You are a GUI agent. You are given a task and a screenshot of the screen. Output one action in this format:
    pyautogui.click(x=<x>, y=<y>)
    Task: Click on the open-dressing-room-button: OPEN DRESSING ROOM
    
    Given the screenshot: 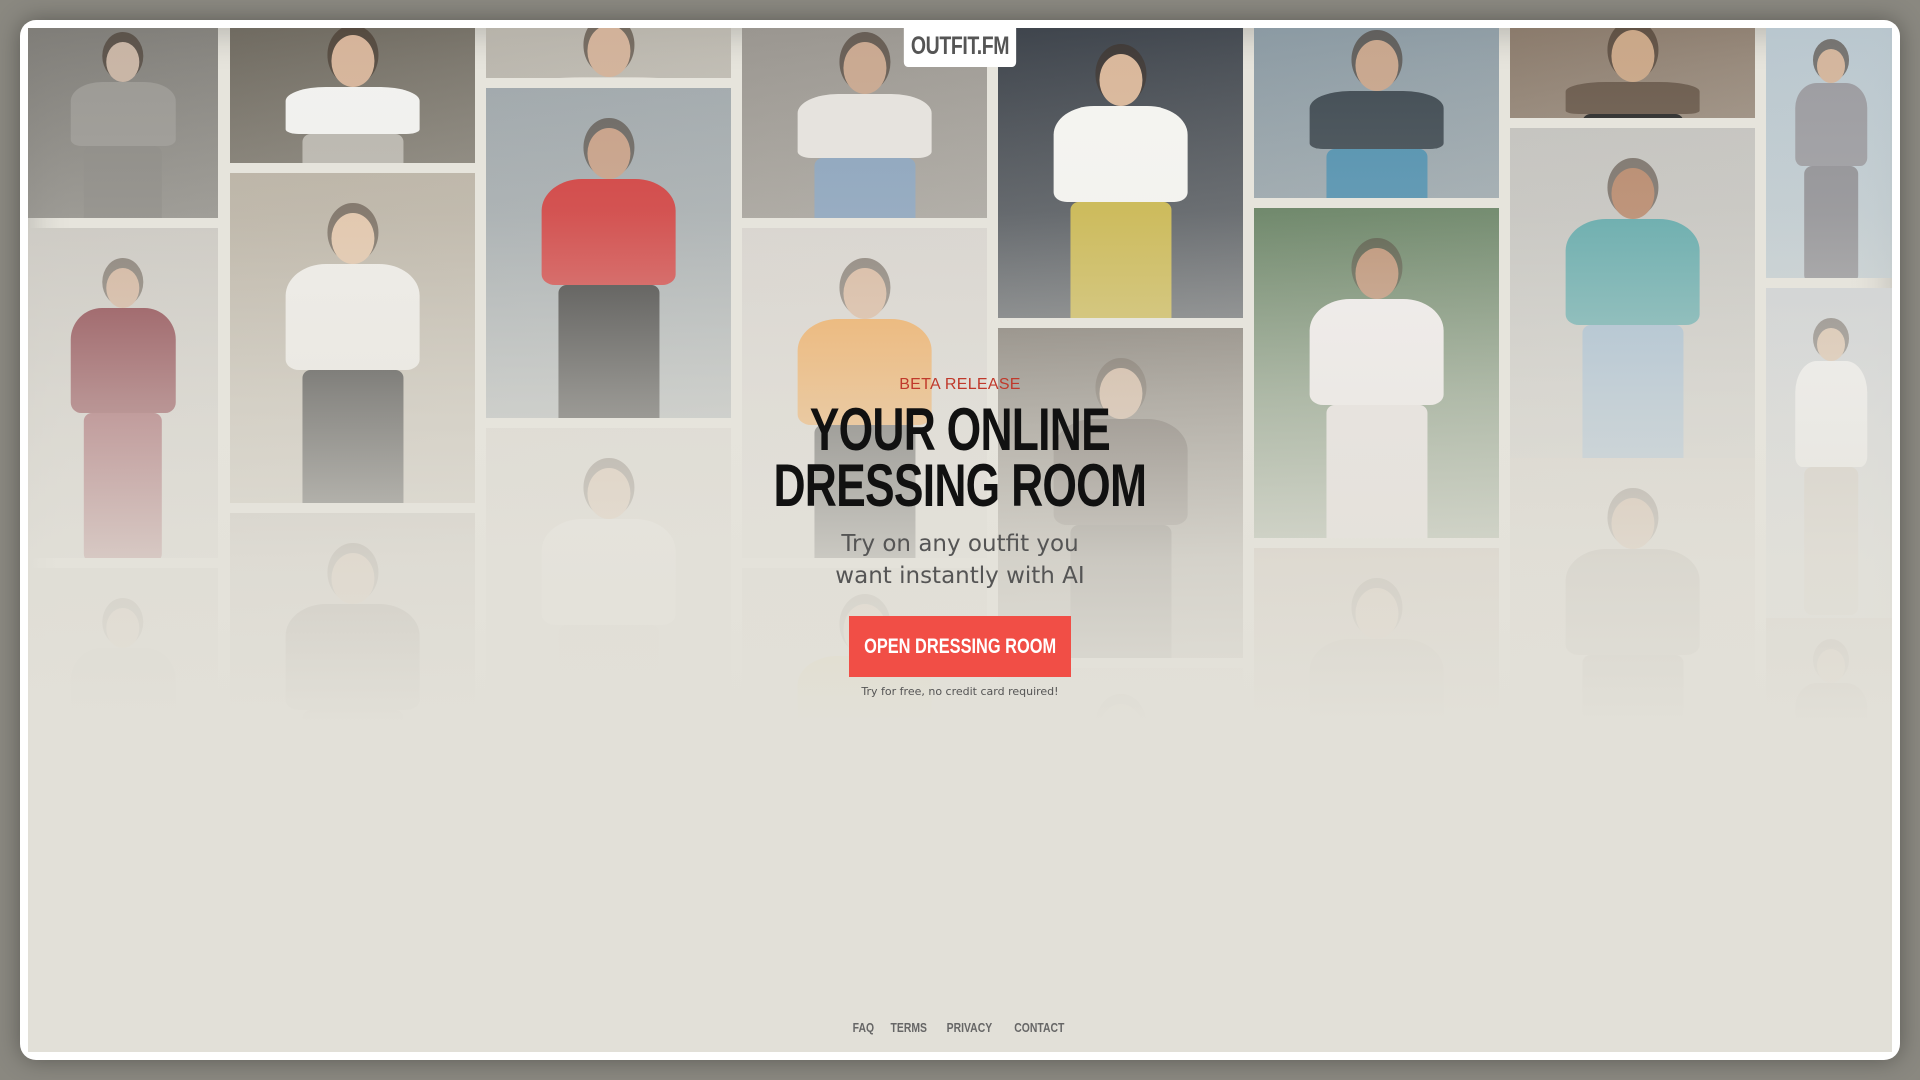 What is the action you would take?
    pyautogui.click(x=960, y=646)
    